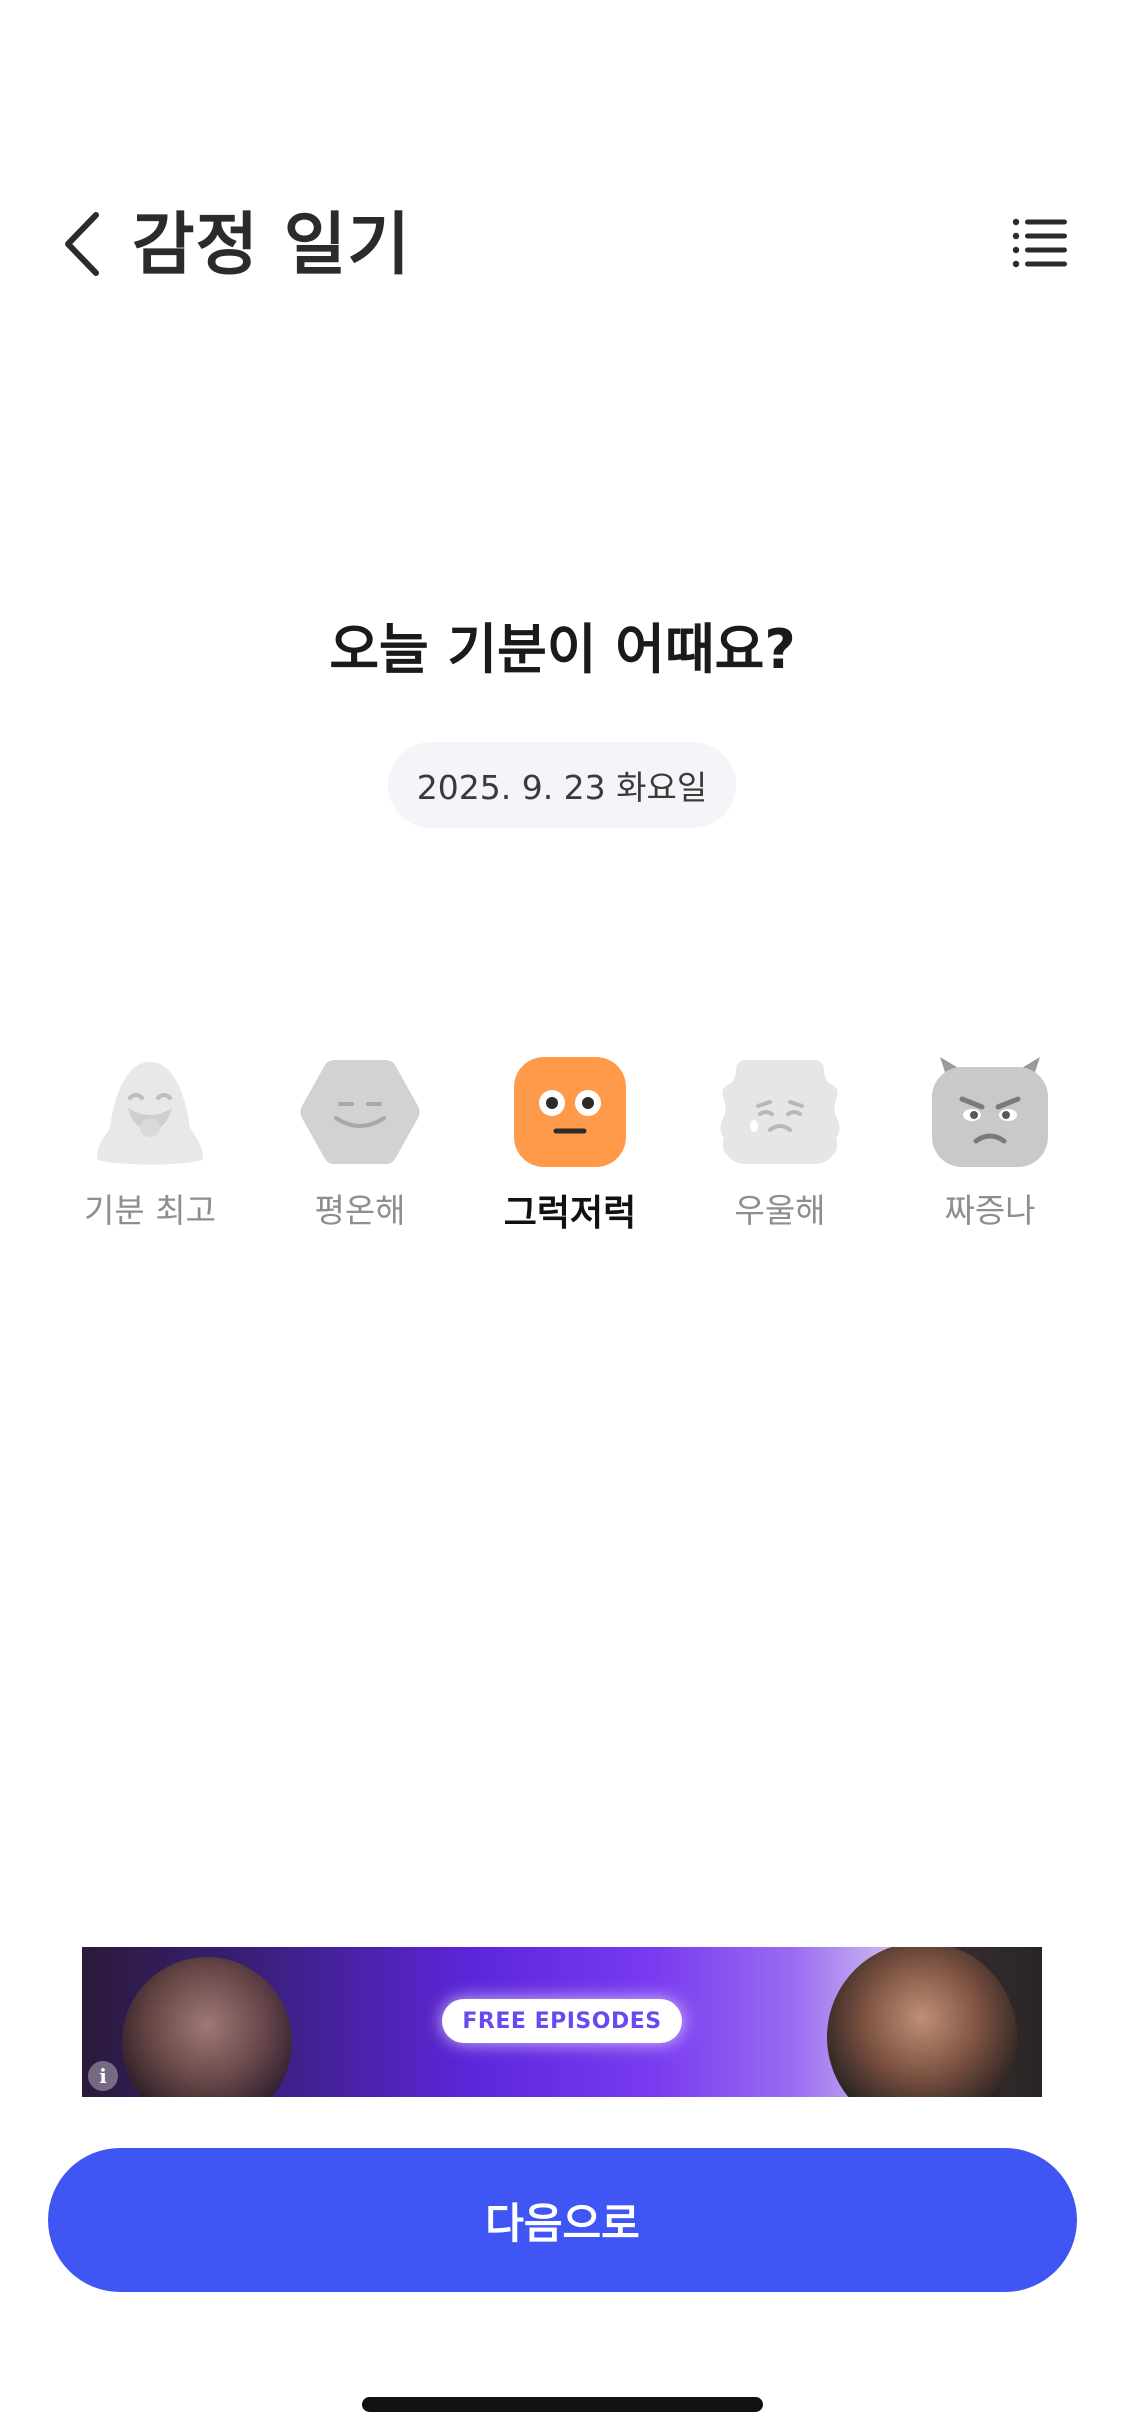 The width and height of the screenshot is (1125, 2436). What do you see at coordinates (360, 1210) in the screenshot?
I see `mood-label-calm: 평온해` at bounding box center [360, 1210].